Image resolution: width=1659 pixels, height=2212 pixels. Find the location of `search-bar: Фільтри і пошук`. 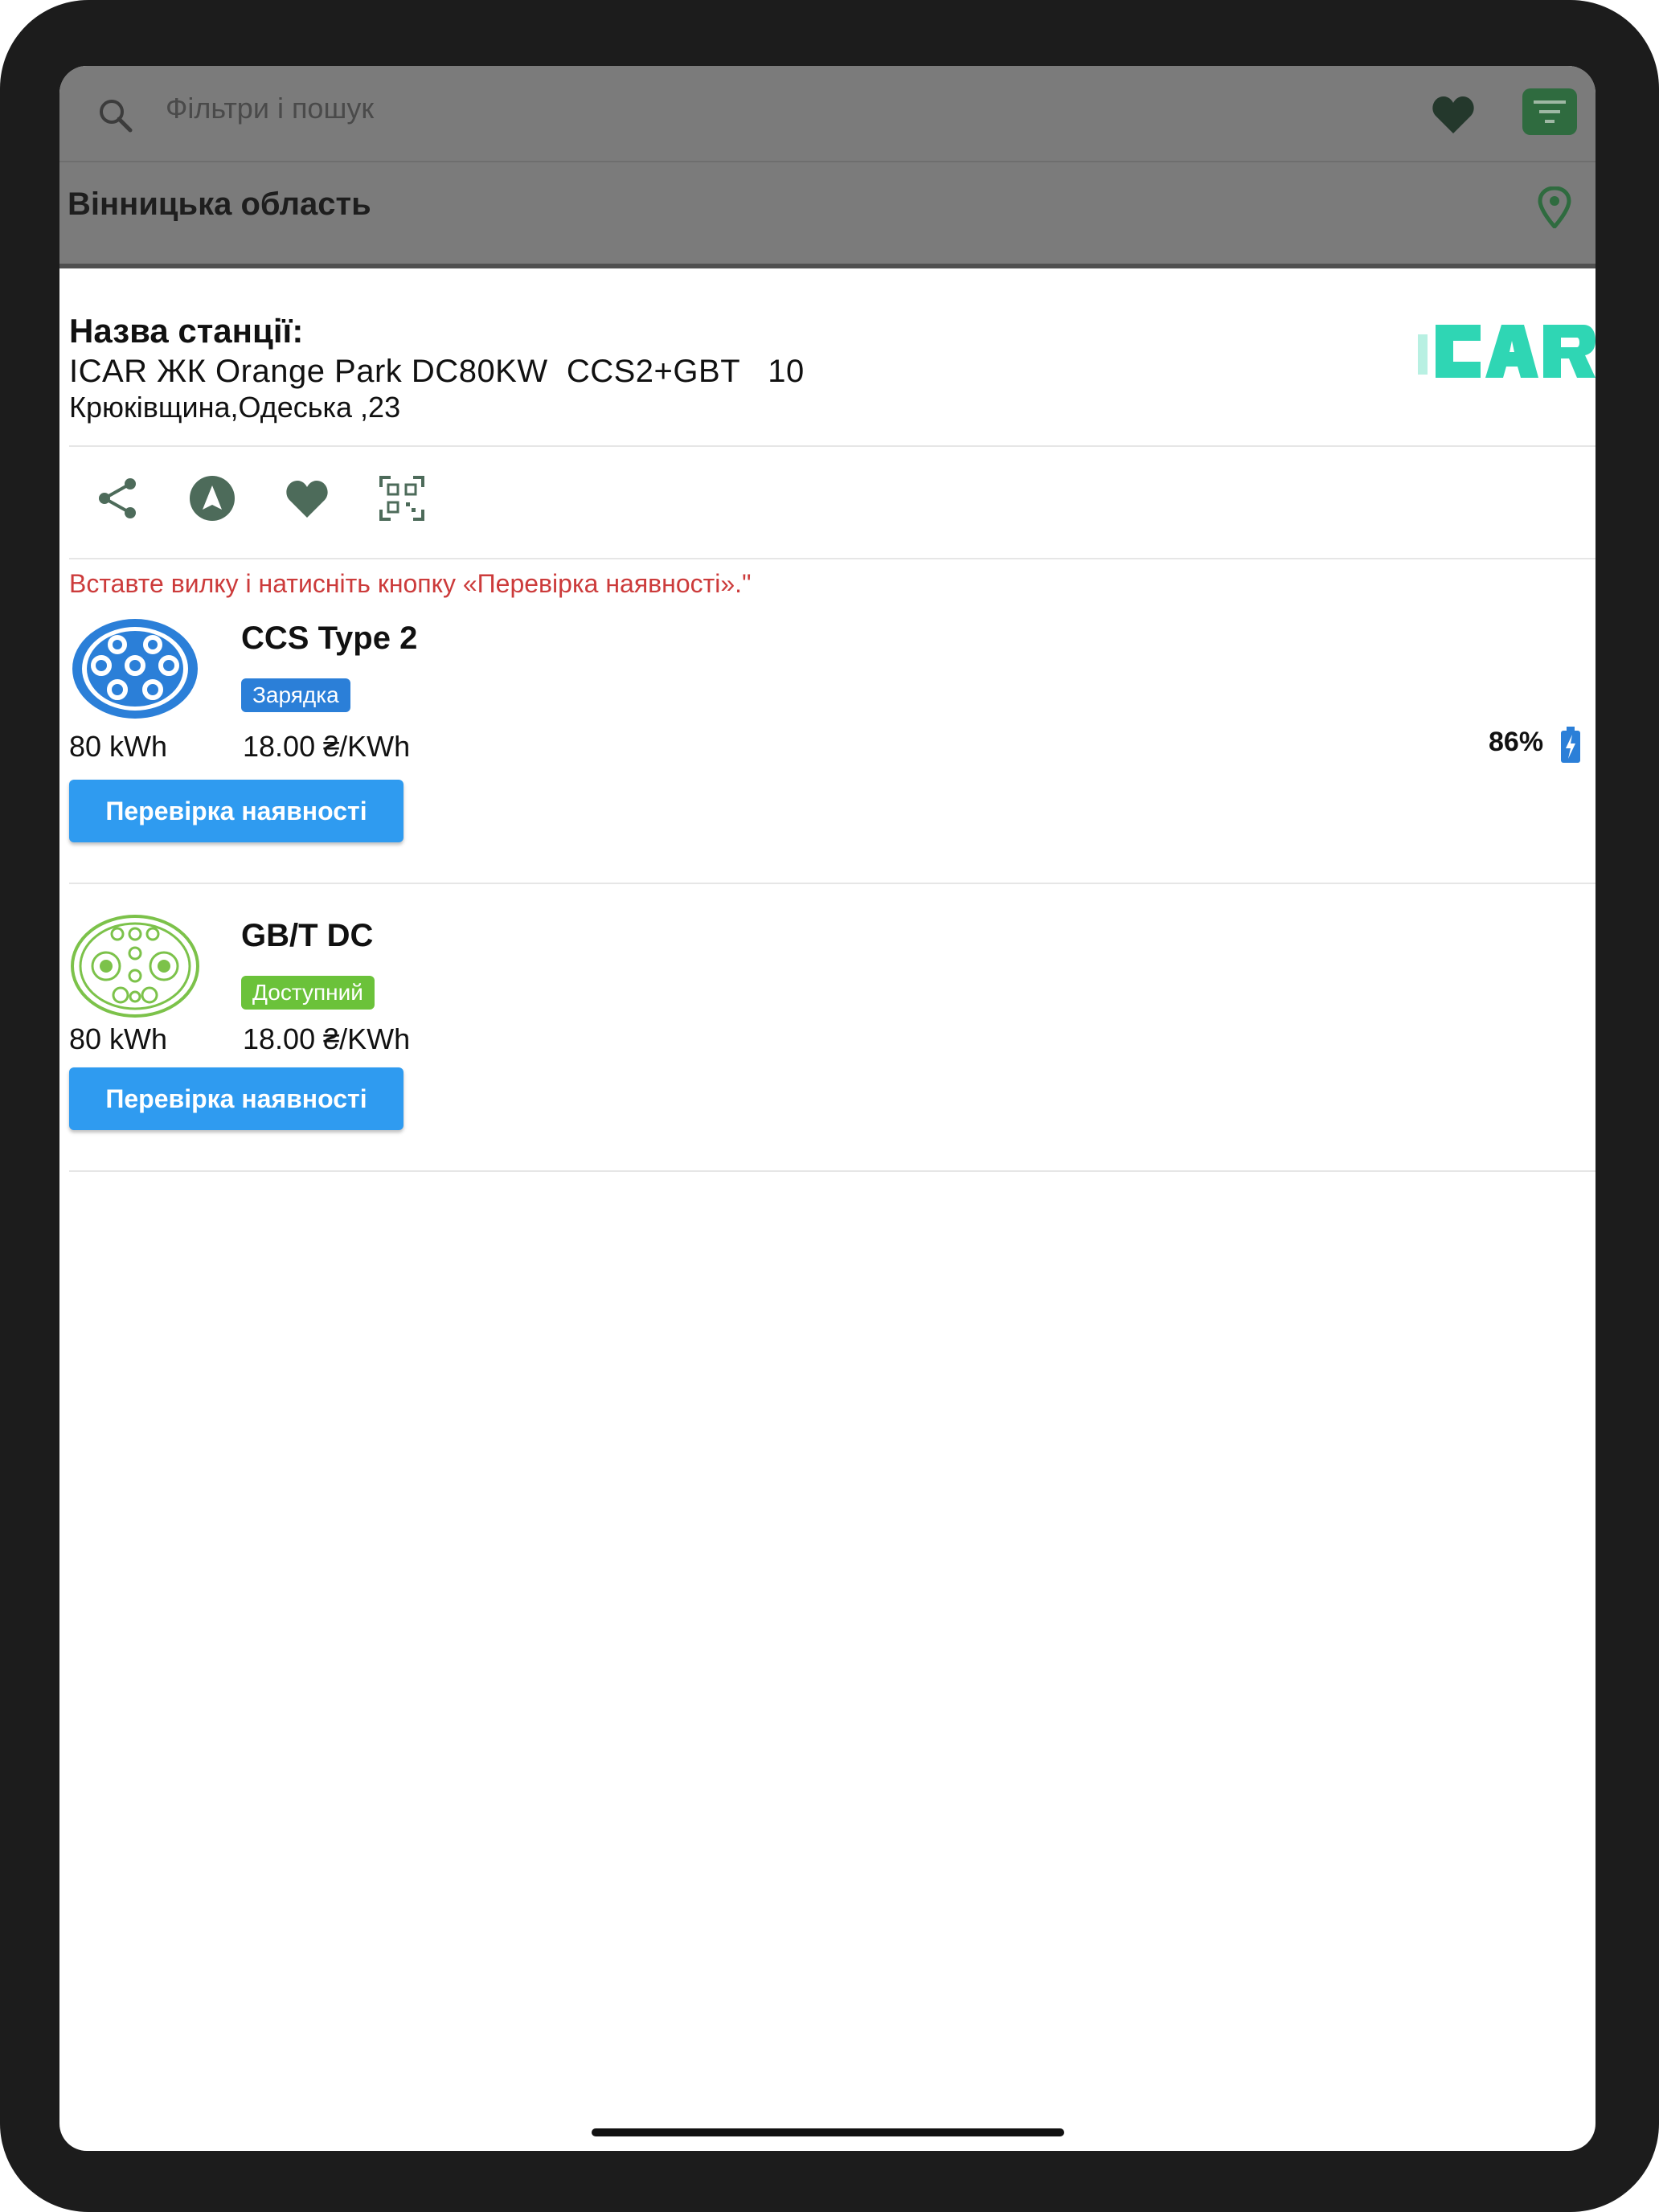

search-bar: Фільтри і пошук is located at coordinates (827, 114).